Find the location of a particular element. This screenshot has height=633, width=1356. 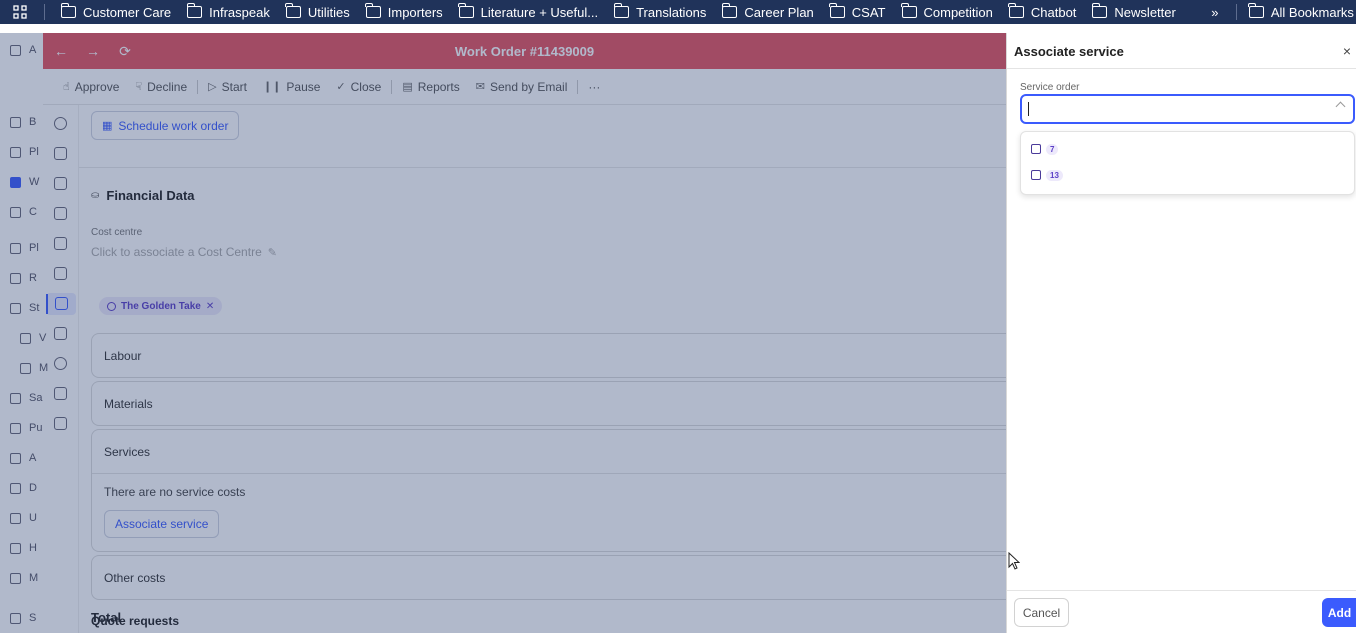

bookmark-folder: Newsletter is located at coordinates (1133, 12).